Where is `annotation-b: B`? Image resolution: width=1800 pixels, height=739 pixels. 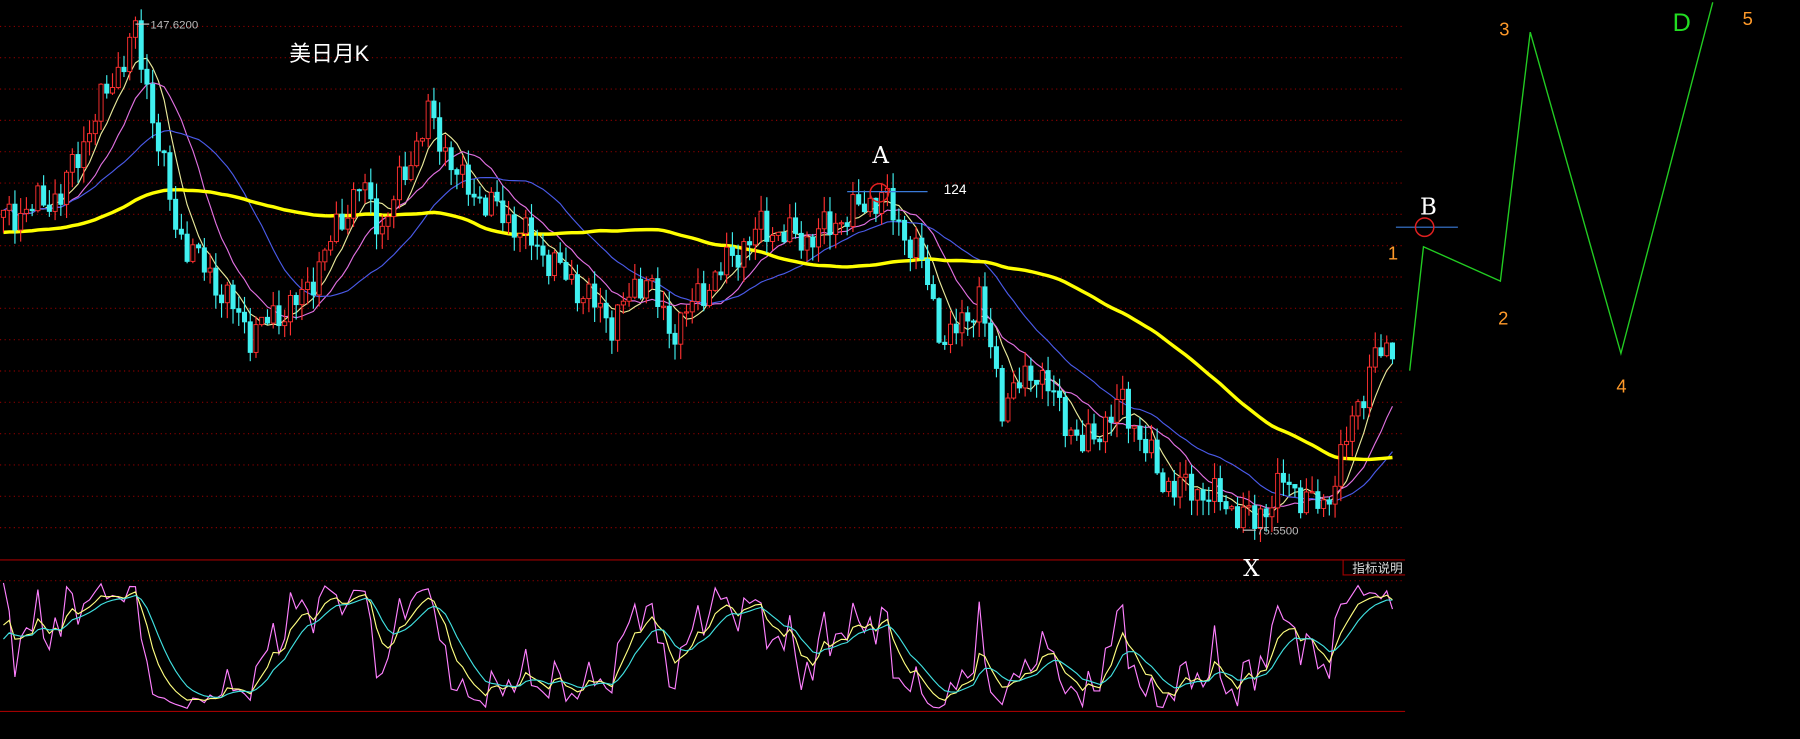 annotation-b: B is located at coordinates (1426, 216).